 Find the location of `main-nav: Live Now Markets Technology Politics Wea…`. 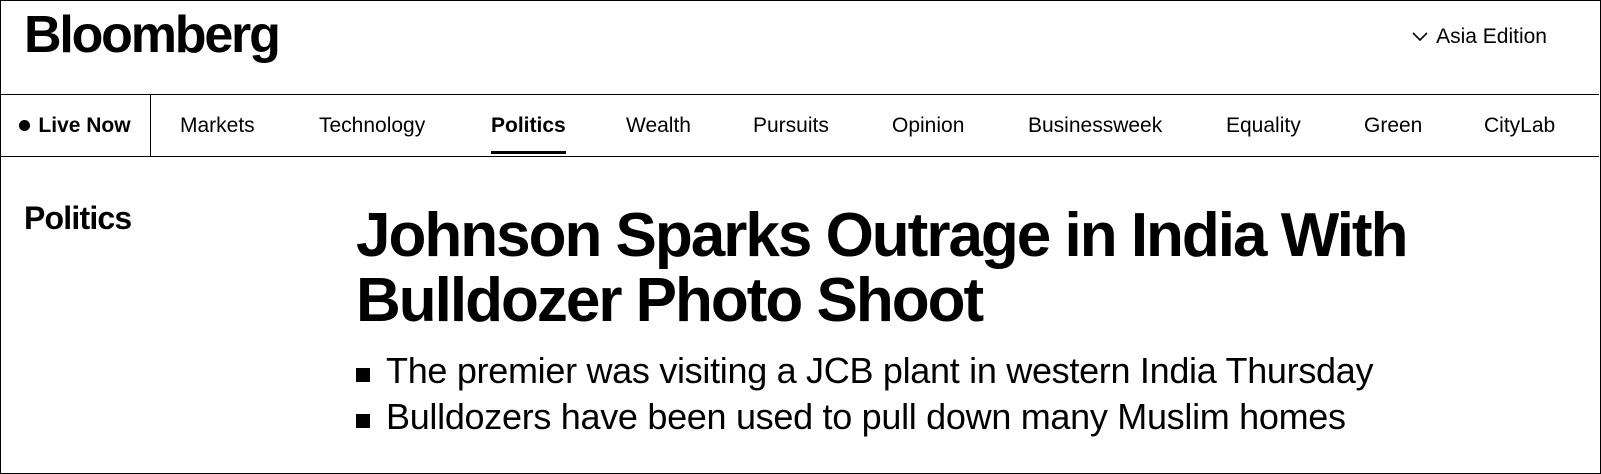

main-nav: Live Now Markets Technology Politics Wea… is located at coordinates (799, 126).